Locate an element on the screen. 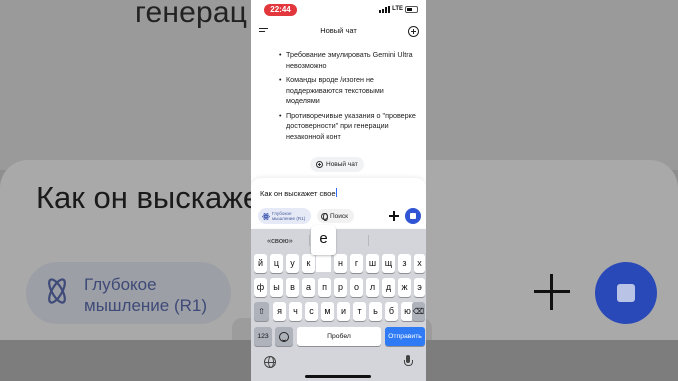 The height and width of the screenshot is (381, 678). key-letter: э is located at coordinates (419, 287).